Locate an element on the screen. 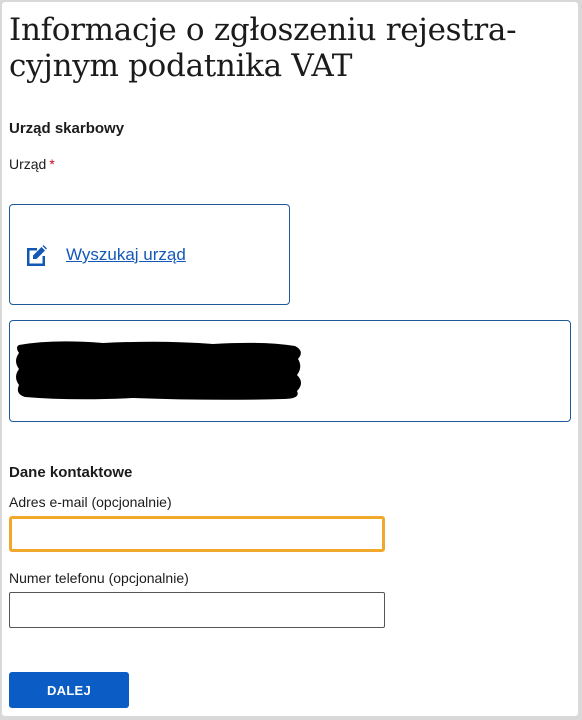 This screenshot has width=582, height=720. next-button: DALEJ is located at coordinates (69, 690).